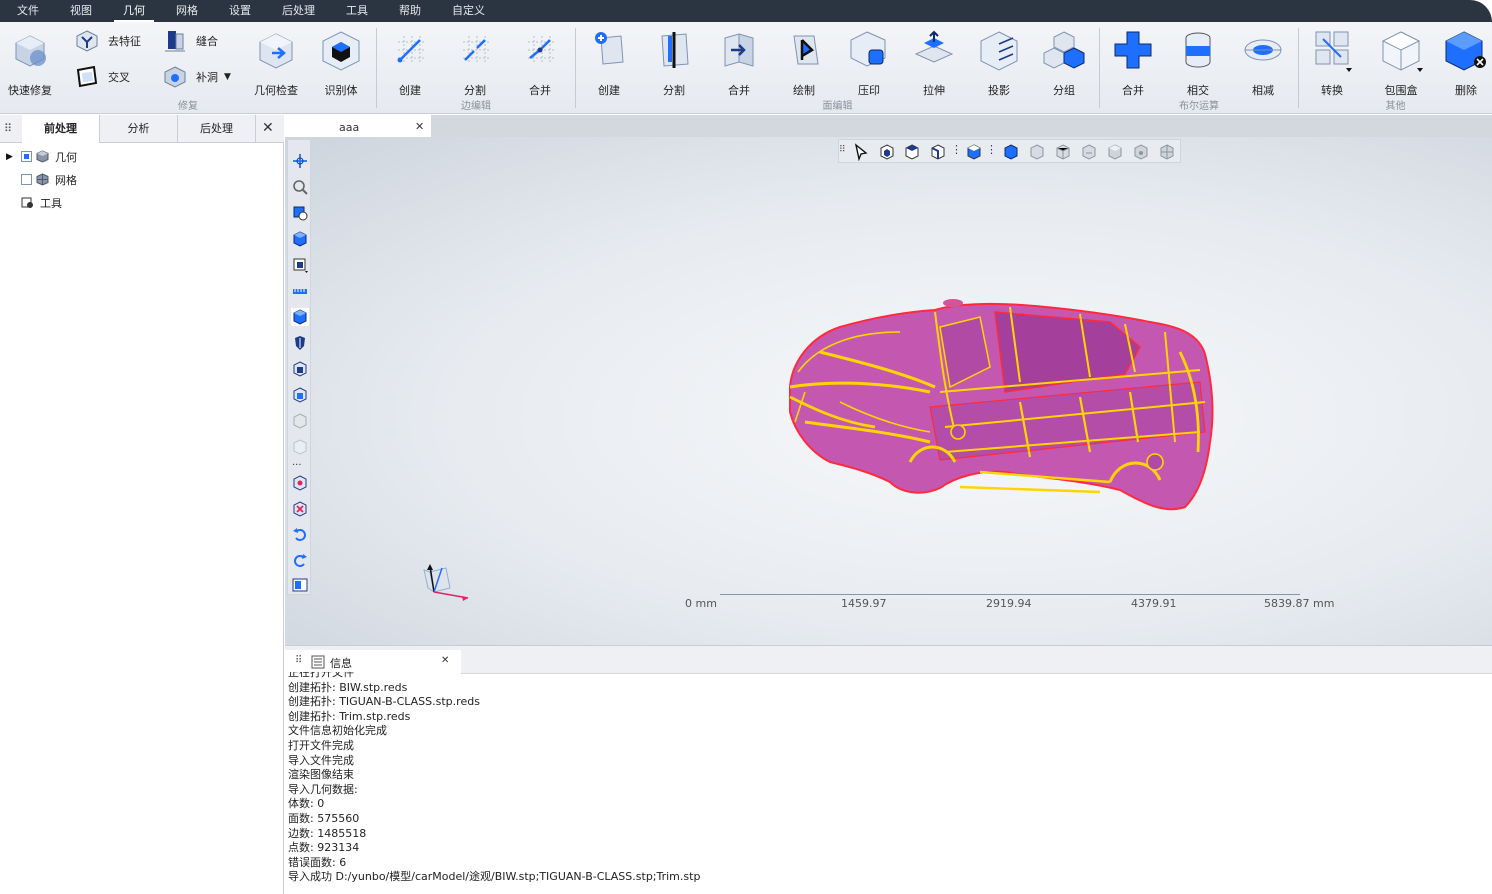 The height and width of the screenshot is (894, 1492). What do you see at coordinates (175, 77) in the screenshot?
I see `patch-hole-icon` at bounding box center [175, 77].